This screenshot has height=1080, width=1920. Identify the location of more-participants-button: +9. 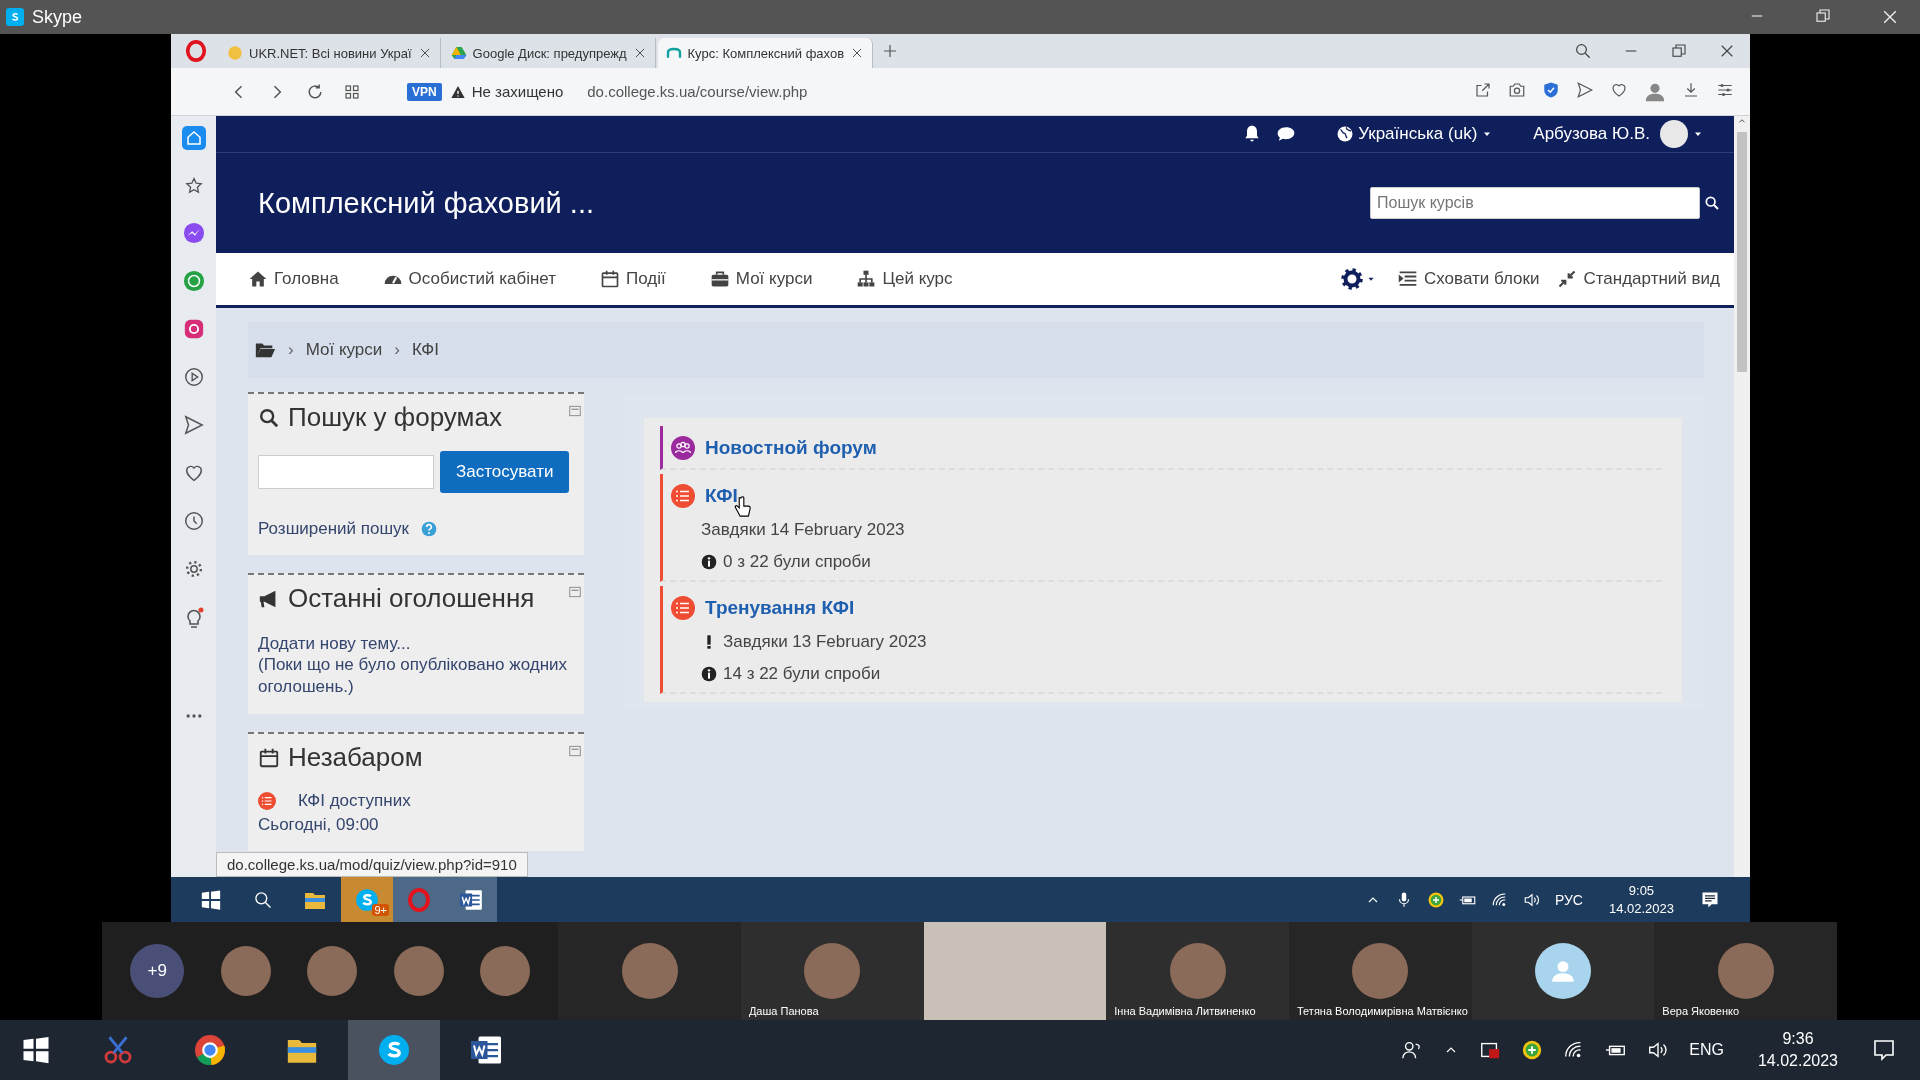
(157, 971).